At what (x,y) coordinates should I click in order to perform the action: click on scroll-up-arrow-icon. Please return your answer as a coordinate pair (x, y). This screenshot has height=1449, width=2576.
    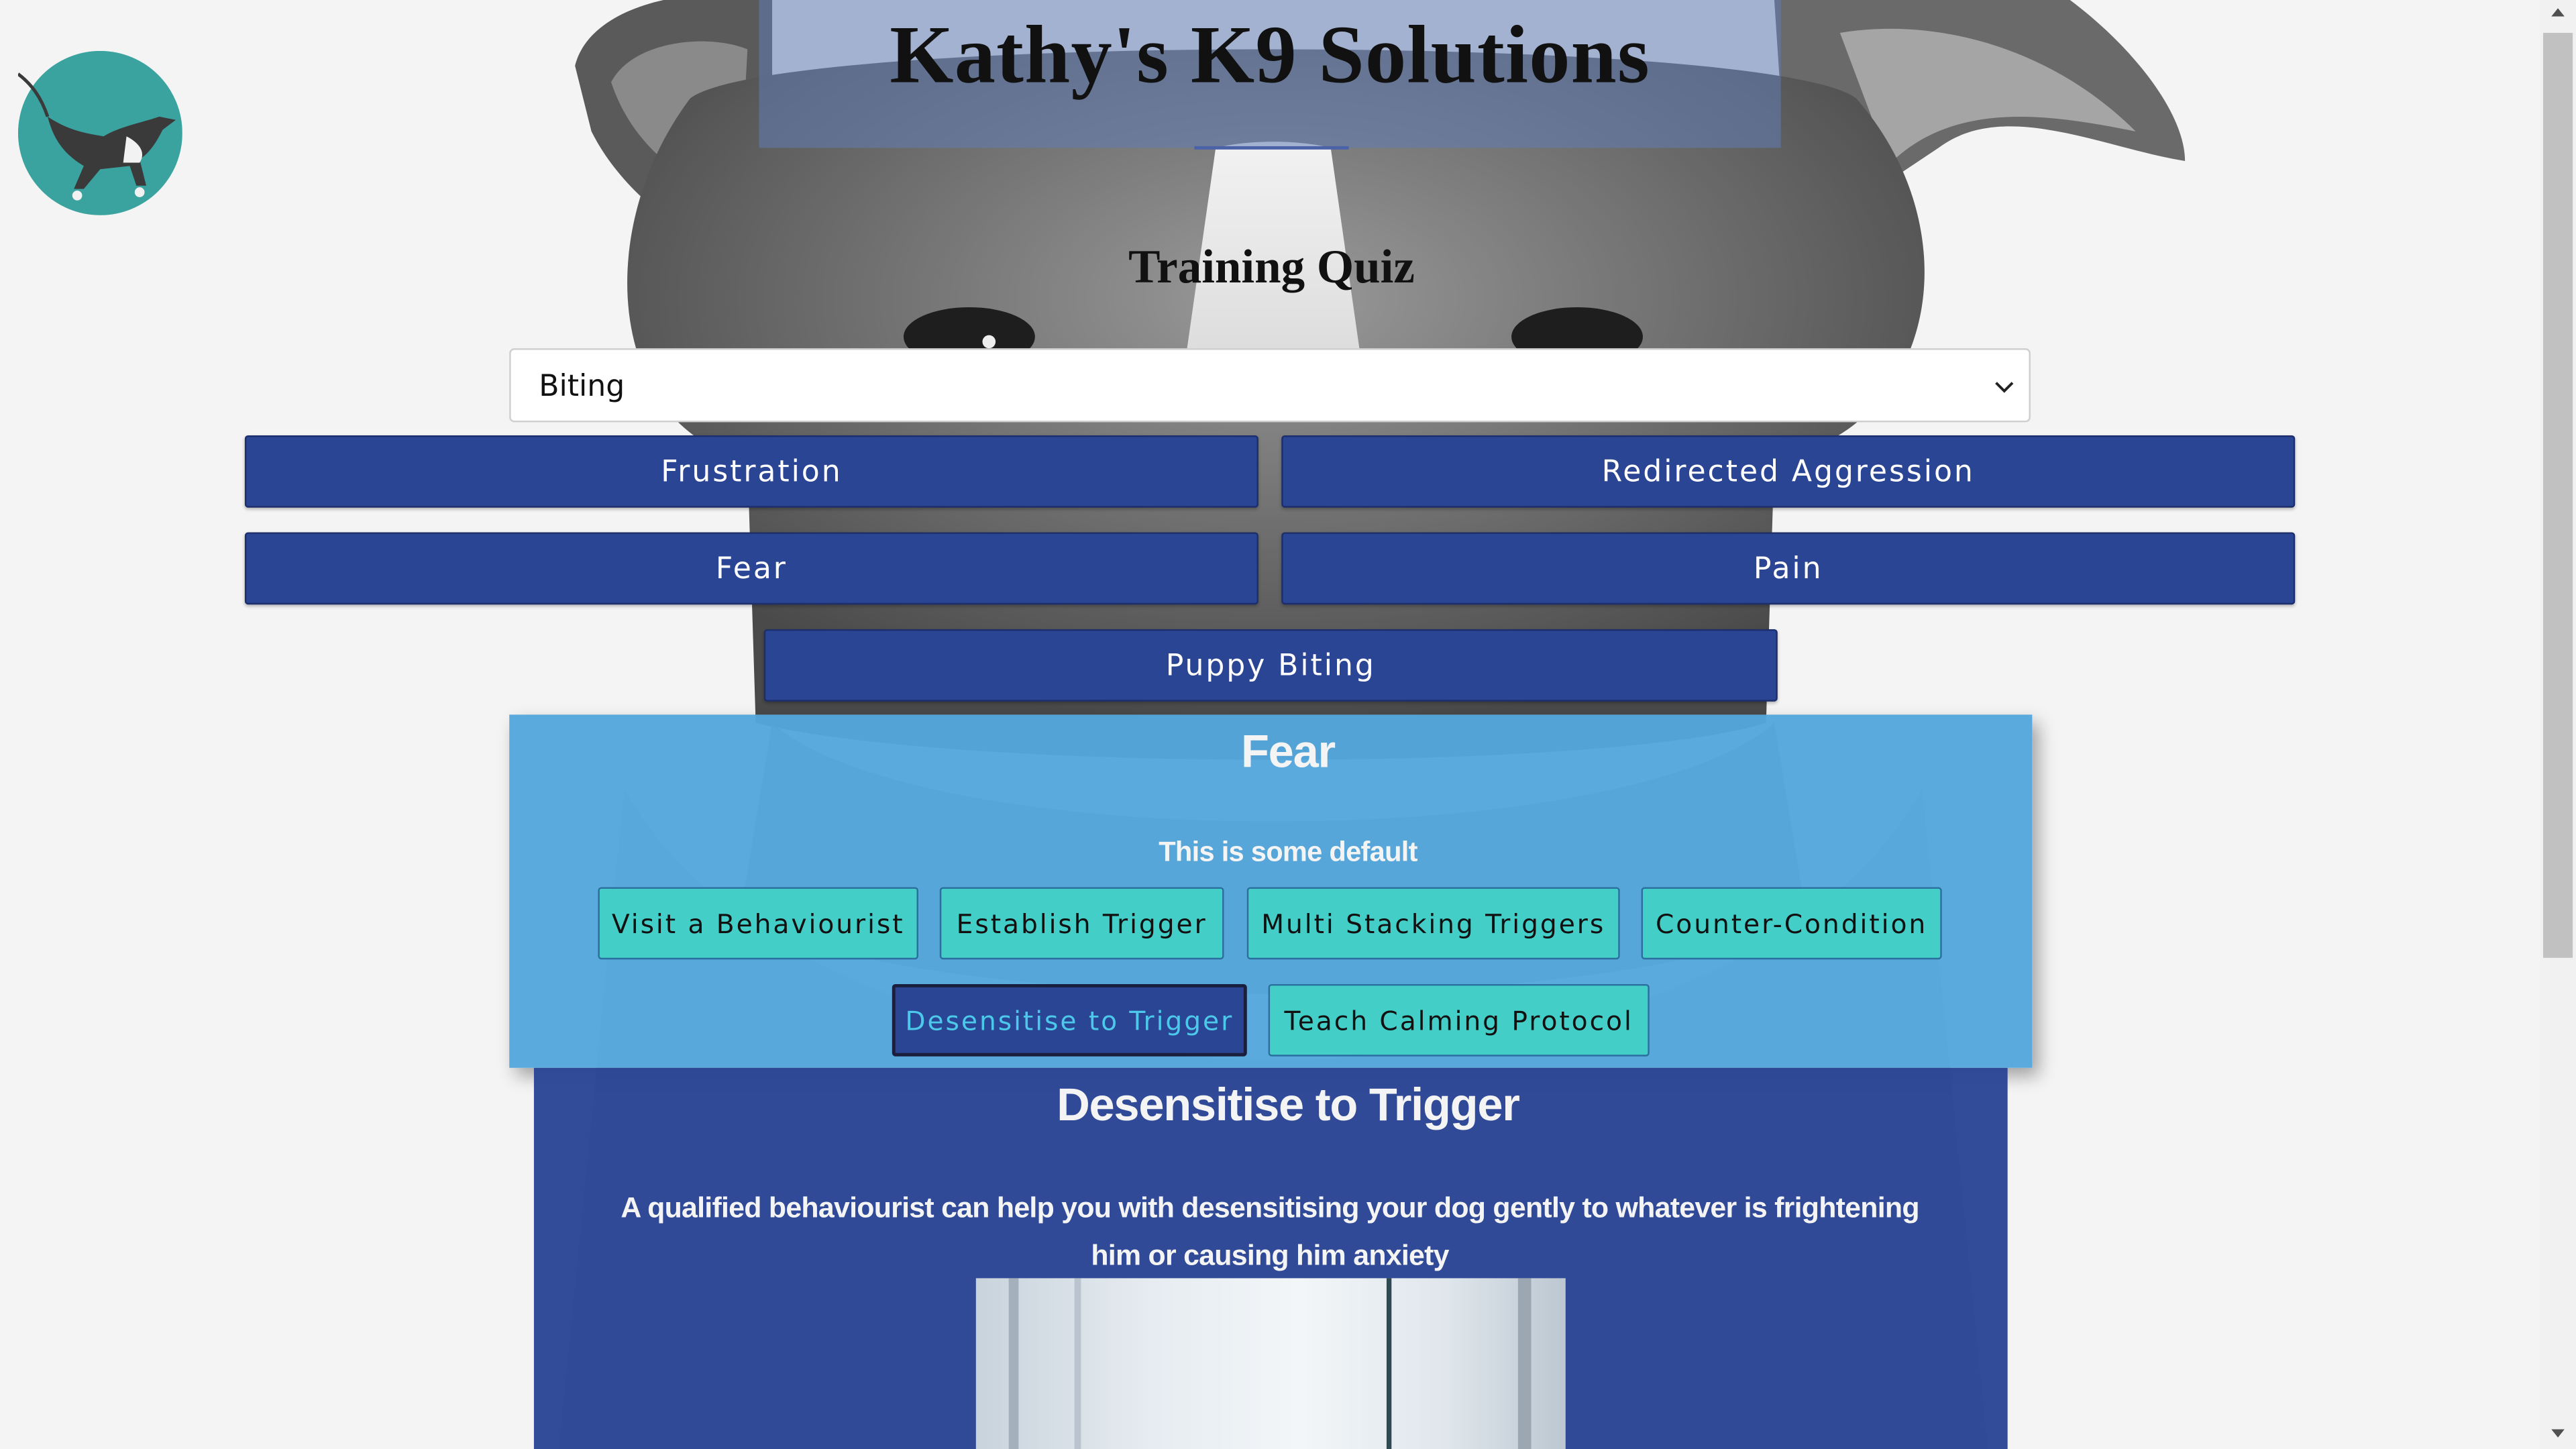
    Looking at the image, I should click on (2558, 11).